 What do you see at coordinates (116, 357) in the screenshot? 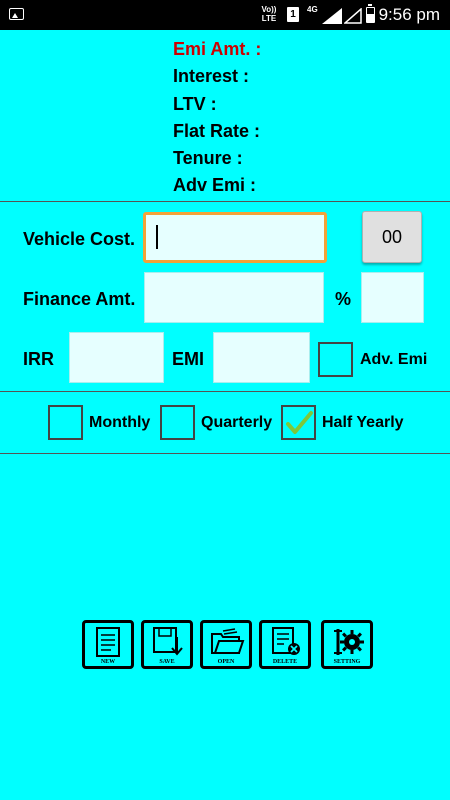
I see `irr-input` at bounding box center [116, 357].